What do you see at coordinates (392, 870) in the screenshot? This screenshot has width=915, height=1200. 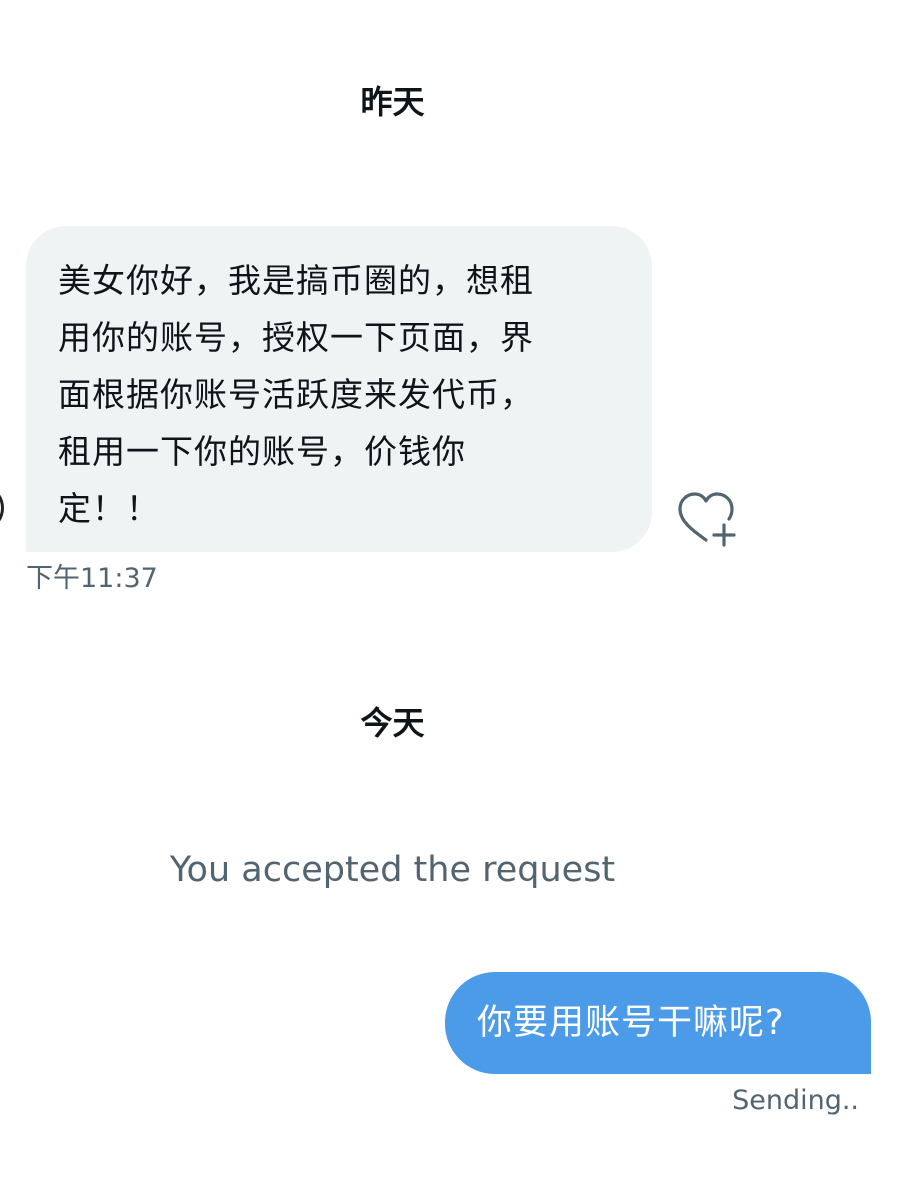 I see `request-accepted-notice: You accepted the request` at bounding box center [392, 870].